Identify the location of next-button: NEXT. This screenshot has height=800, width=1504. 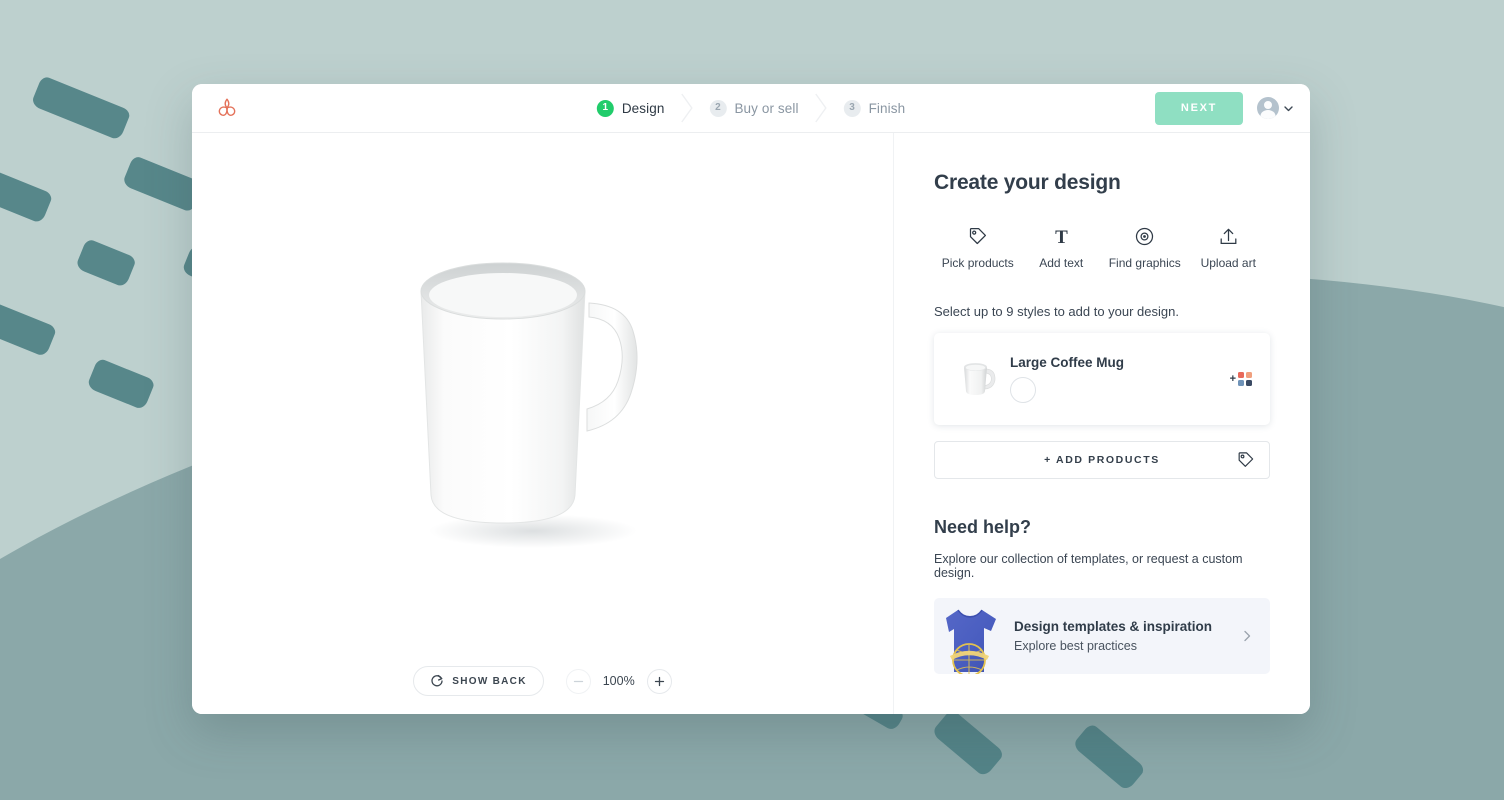
(1199, 108).